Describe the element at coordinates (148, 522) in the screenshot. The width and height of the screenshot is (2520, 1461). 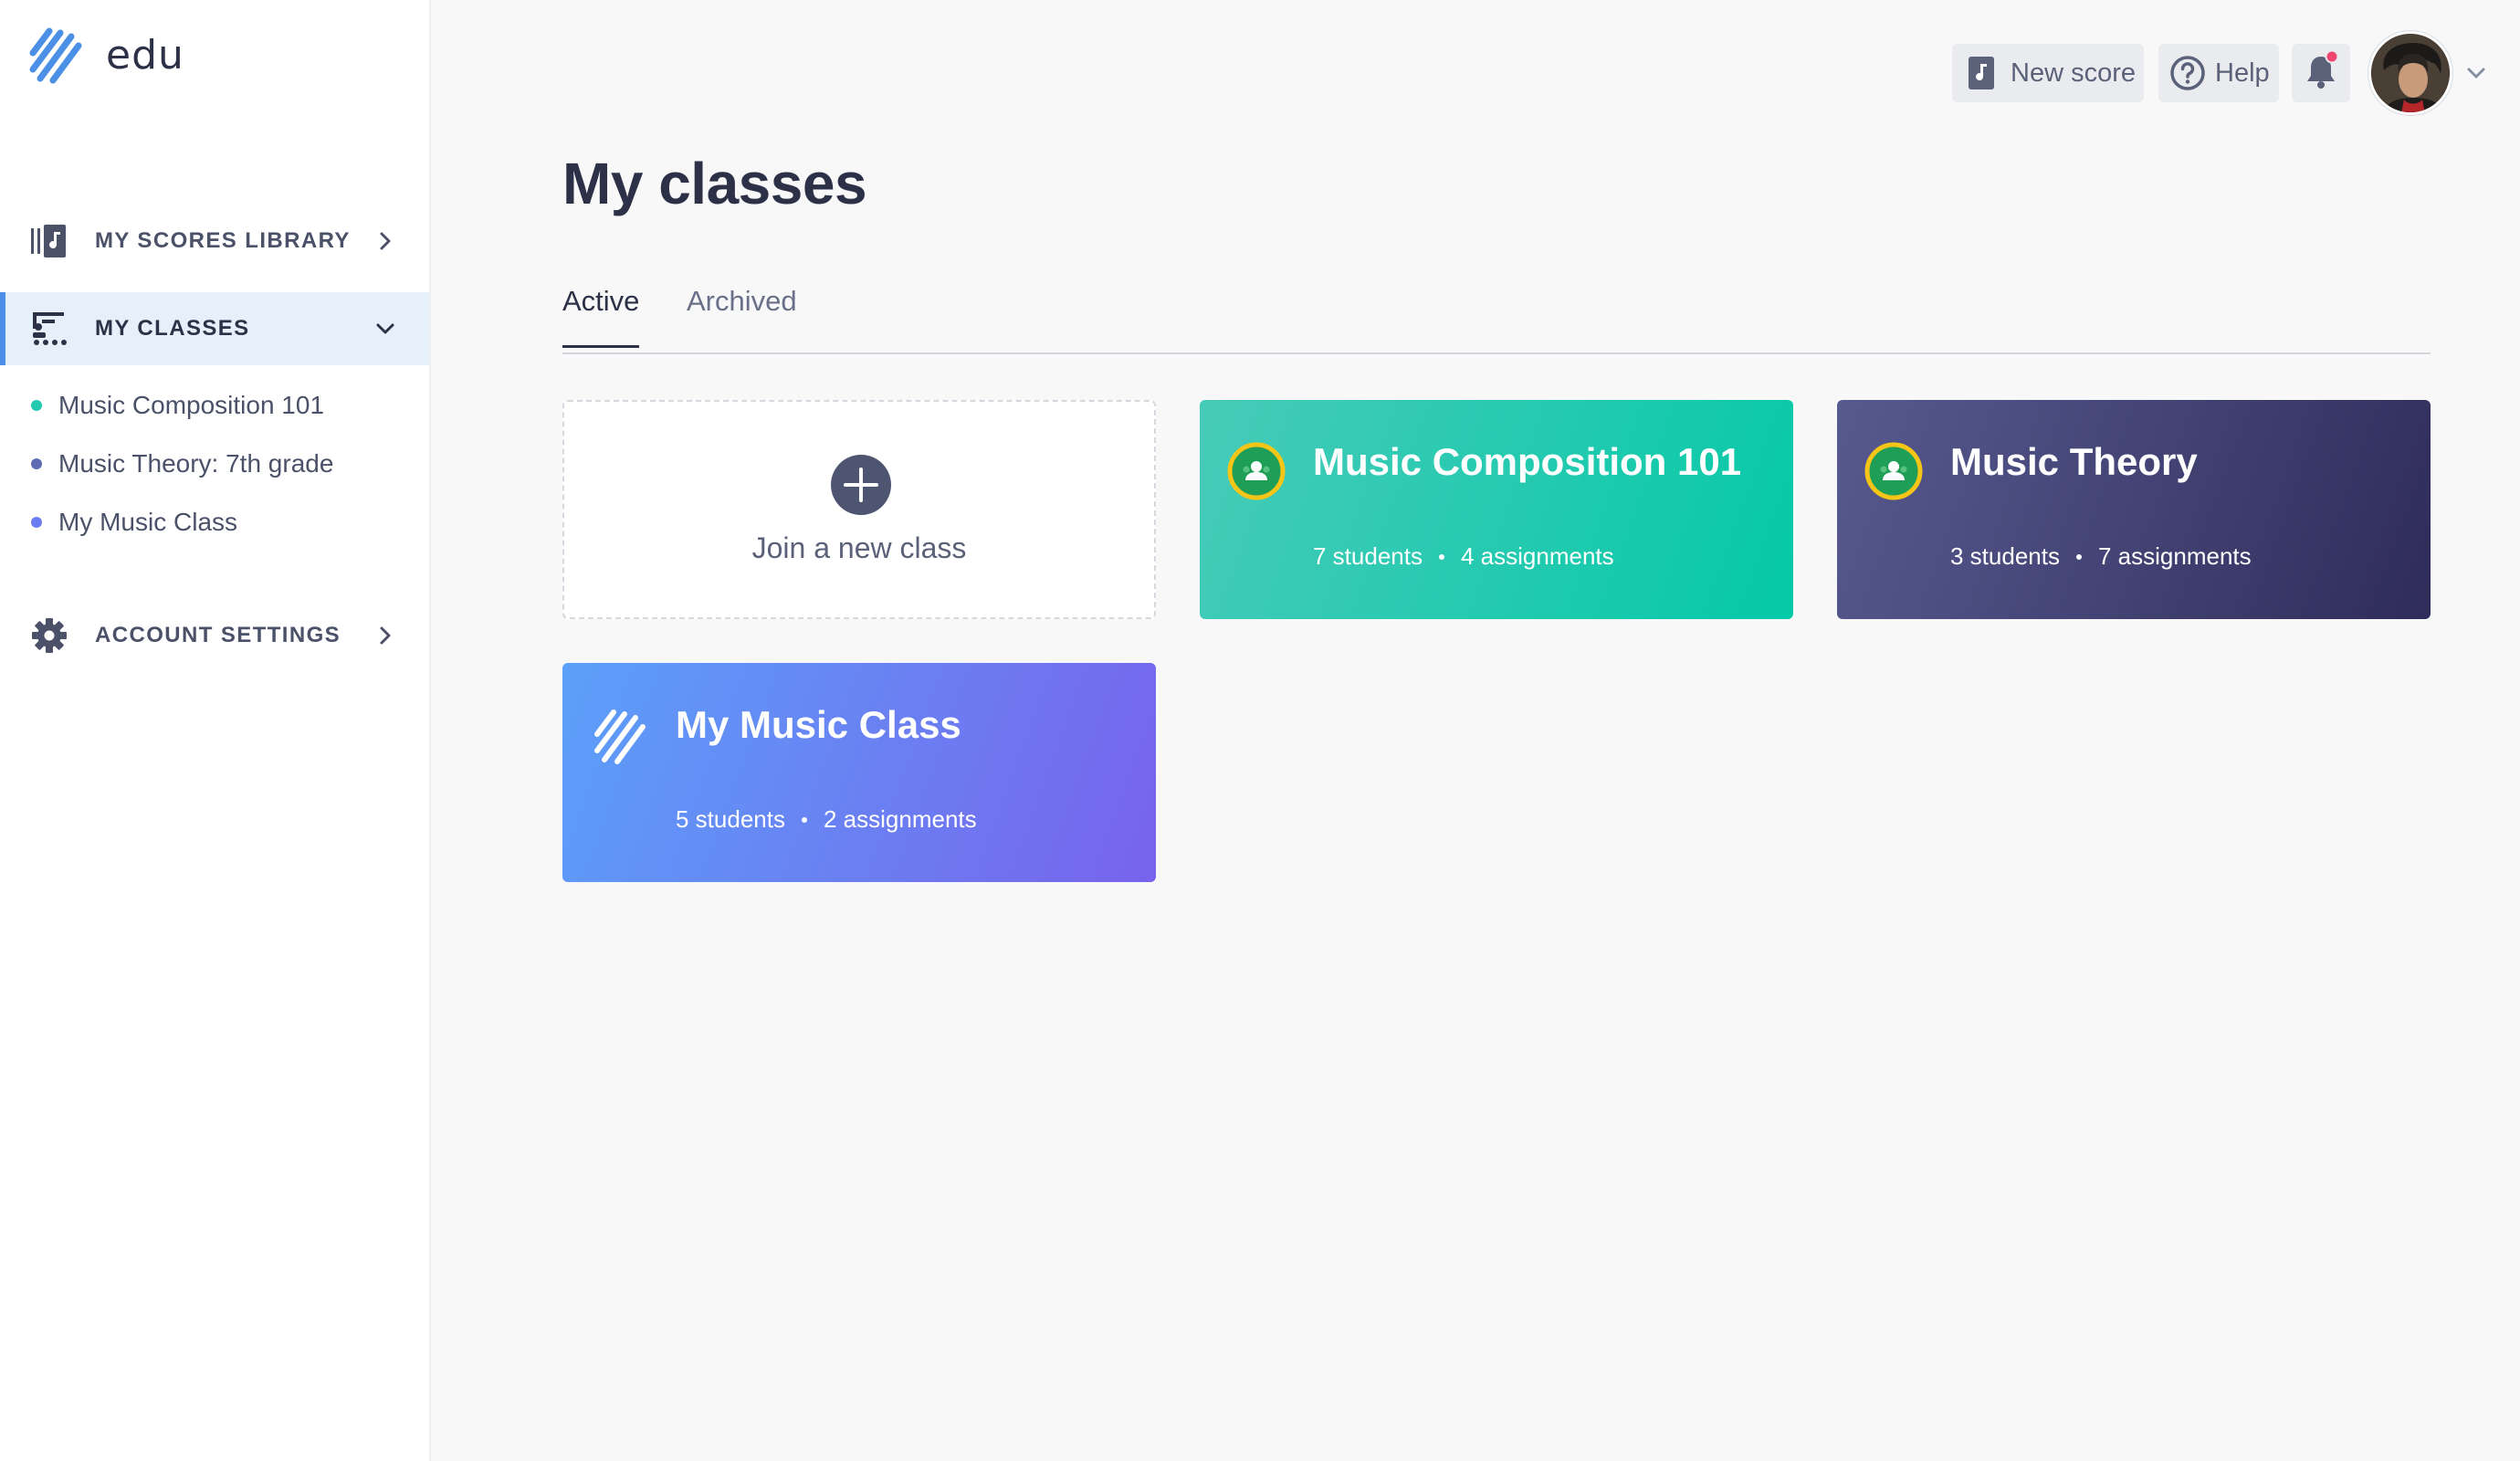
I see `class-link-label: My Music Class` at that location.